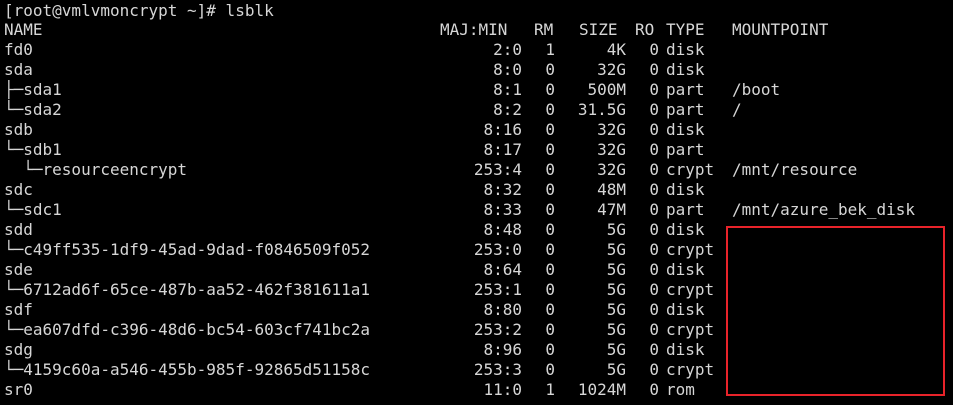  I want to click on cell-majmin: 8:16, so click(502, 129).